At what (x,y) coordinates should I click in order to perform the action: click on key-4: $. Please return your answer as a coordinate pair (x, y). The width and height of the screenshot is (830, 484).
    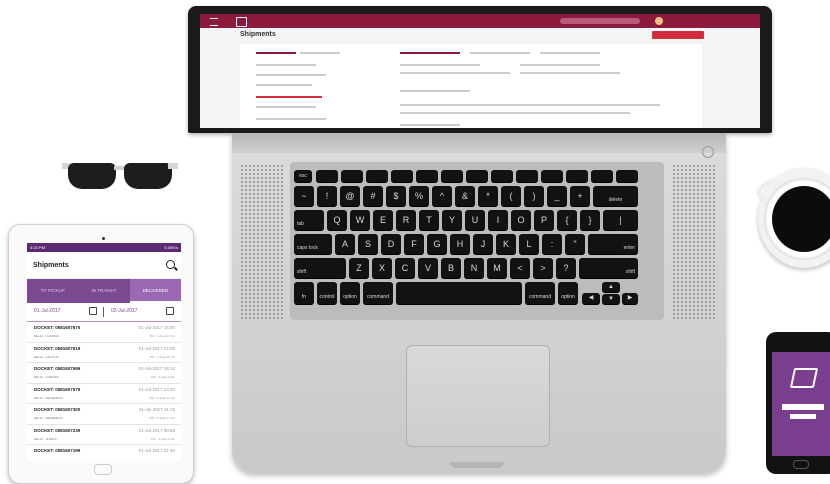
    Looking at the image, I should click on (396, 196).